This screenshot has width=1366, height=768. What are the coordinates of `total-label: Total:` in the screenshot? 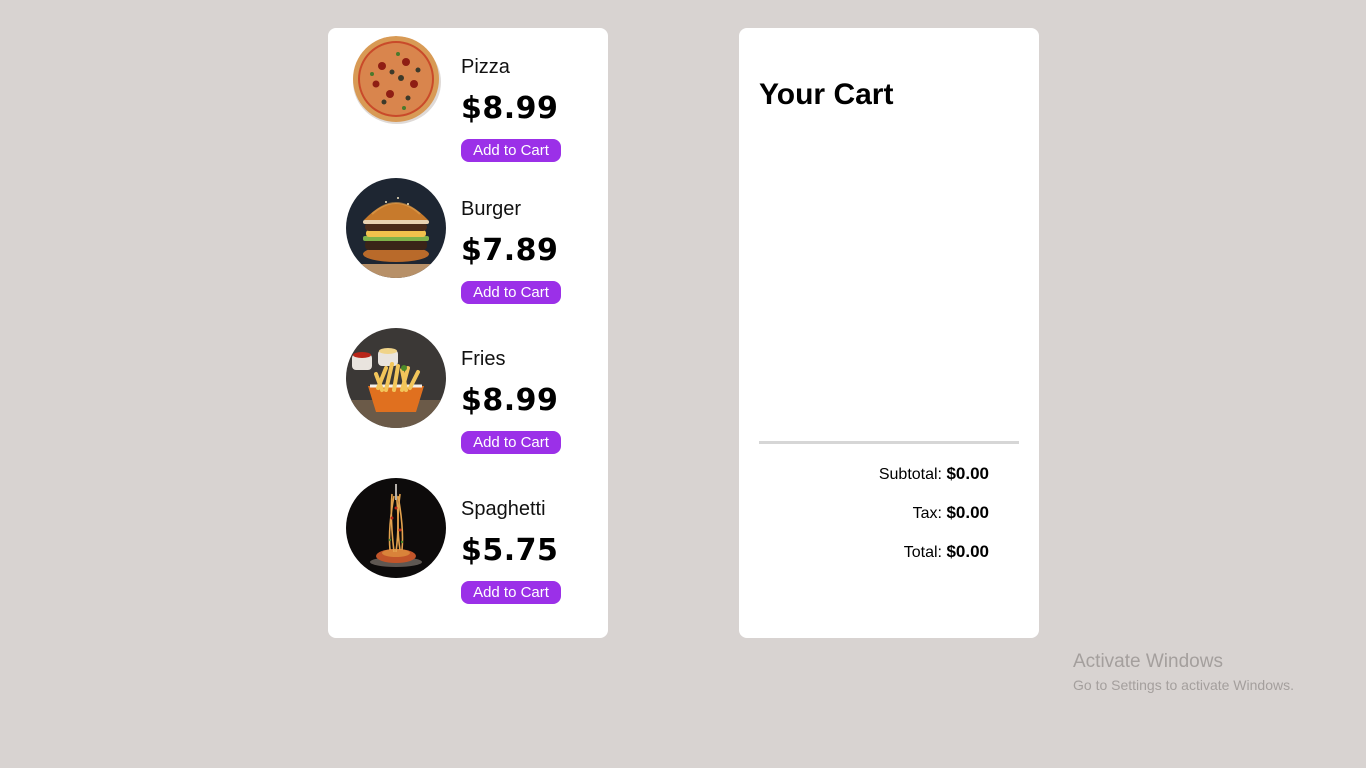 It's located at (922, 552).